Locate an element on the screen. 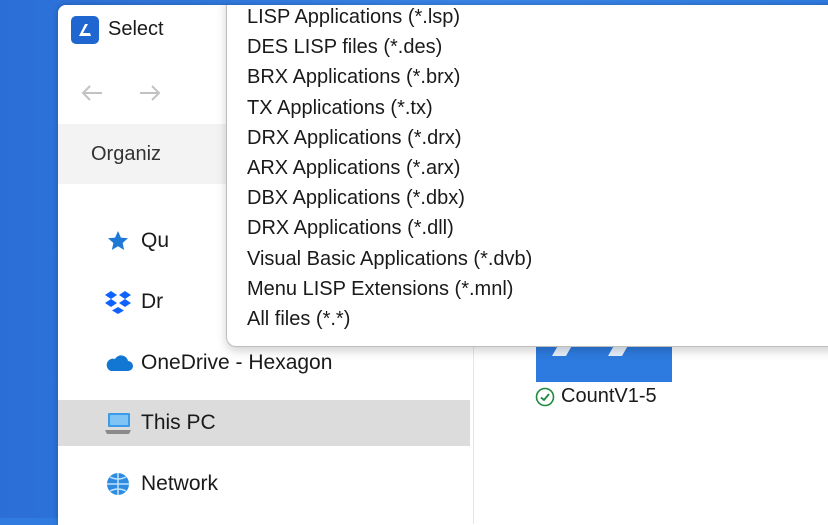 This screenshot has width=828, height=525. app-logo-icon is located at coordinates (85, 30).